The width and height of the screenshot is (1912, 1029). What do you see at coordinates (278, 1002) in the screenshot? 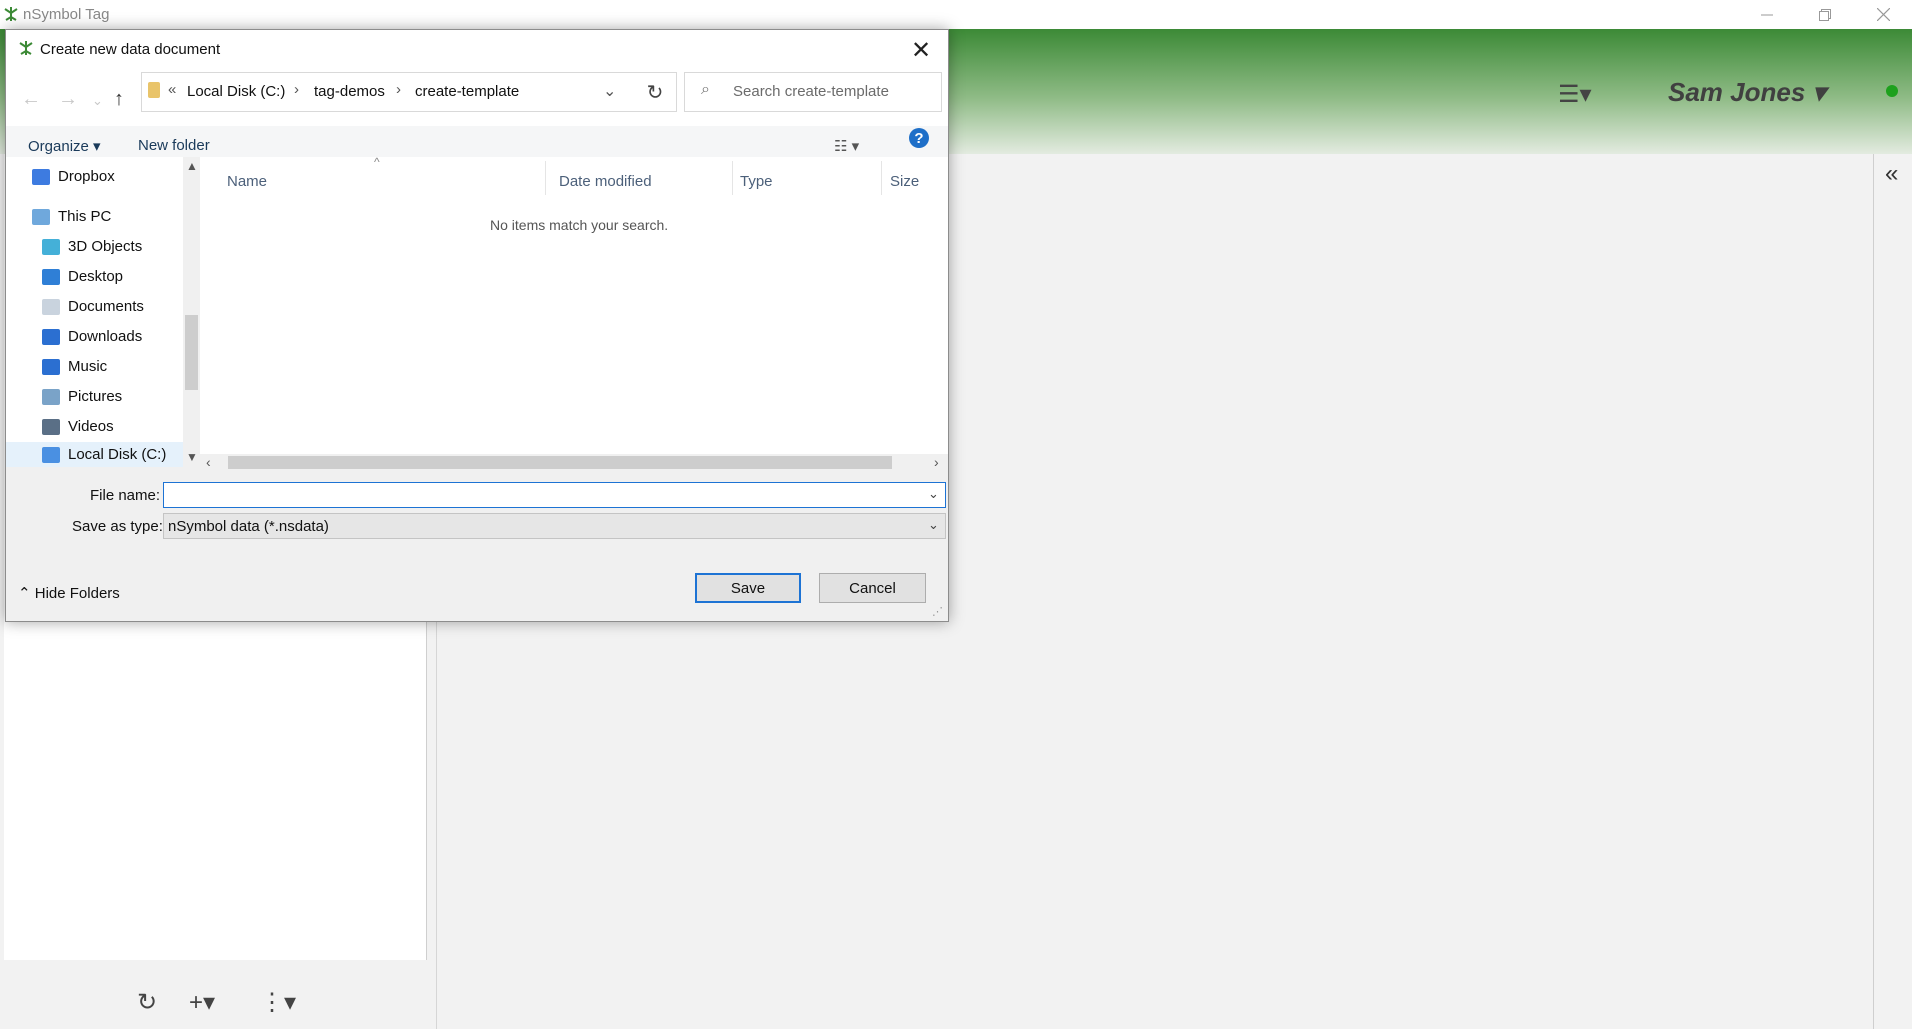
I see `more-options-icon: ⋮▾` at bounding box center [278, 1002].